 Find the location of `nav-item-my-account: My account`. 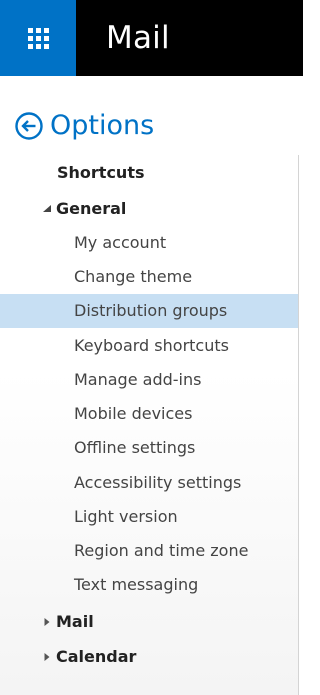

nav-item-my-account: My account is located at coordinates (149, 243).